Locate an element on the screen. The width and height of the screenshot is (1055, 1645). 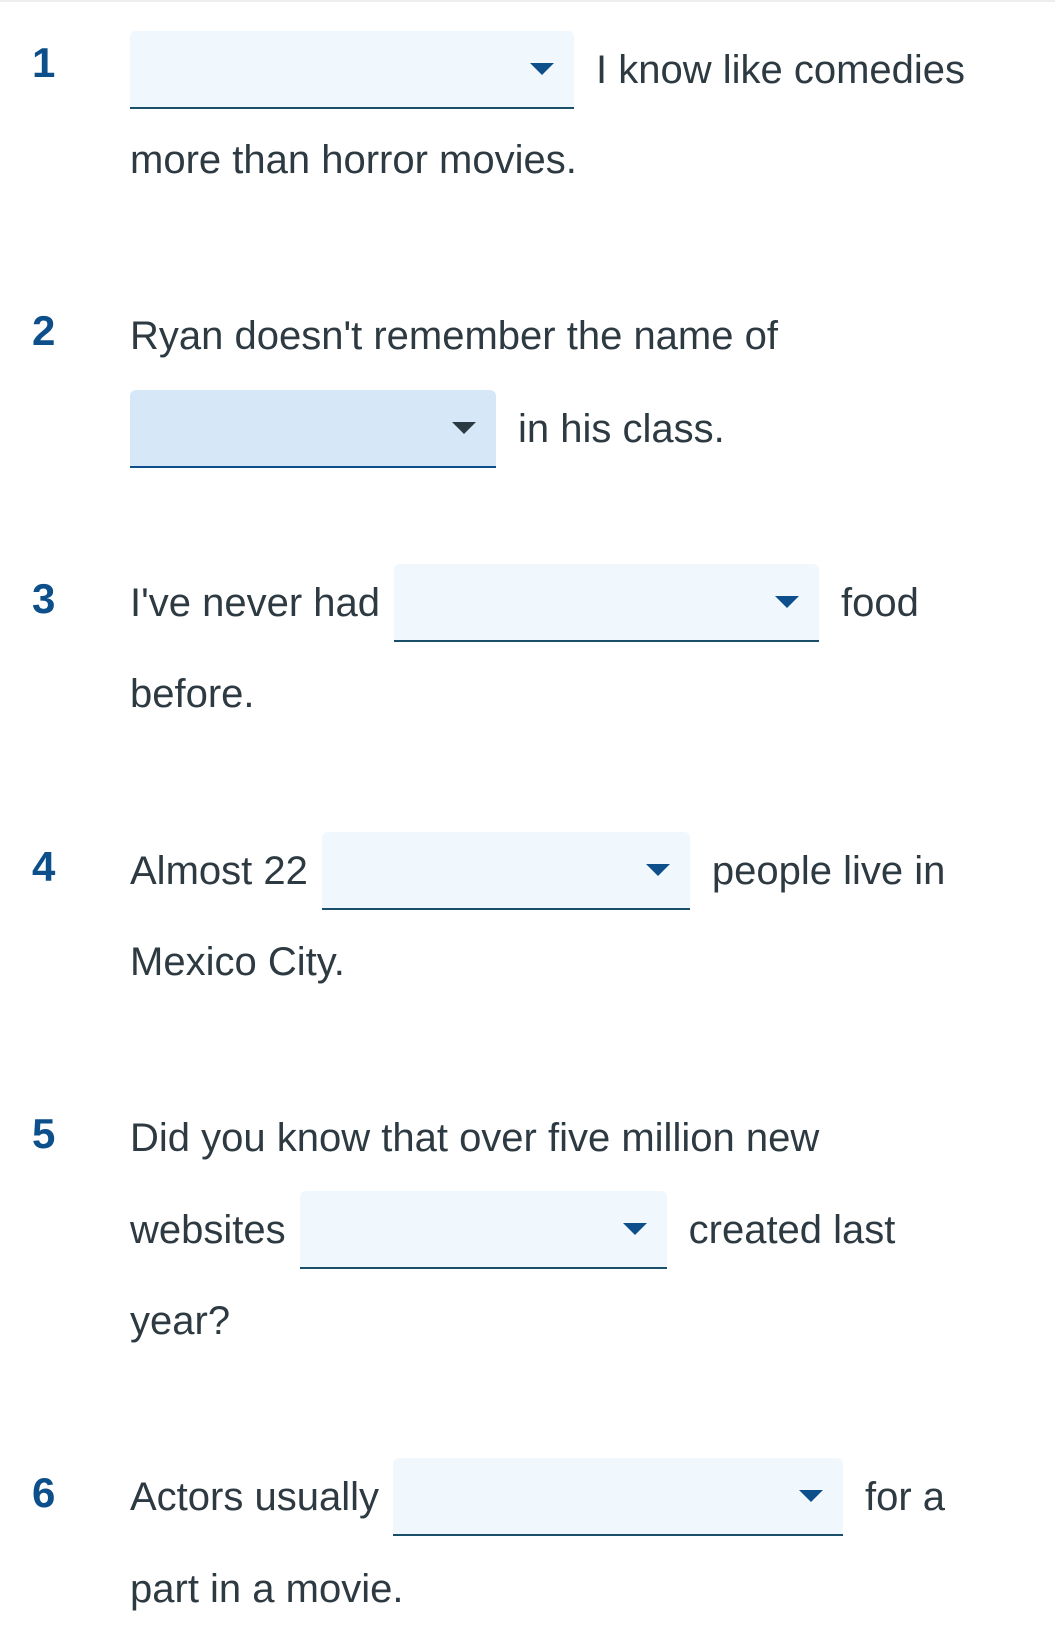
question-text: Actors usually is located at coordinates (254, 1496).